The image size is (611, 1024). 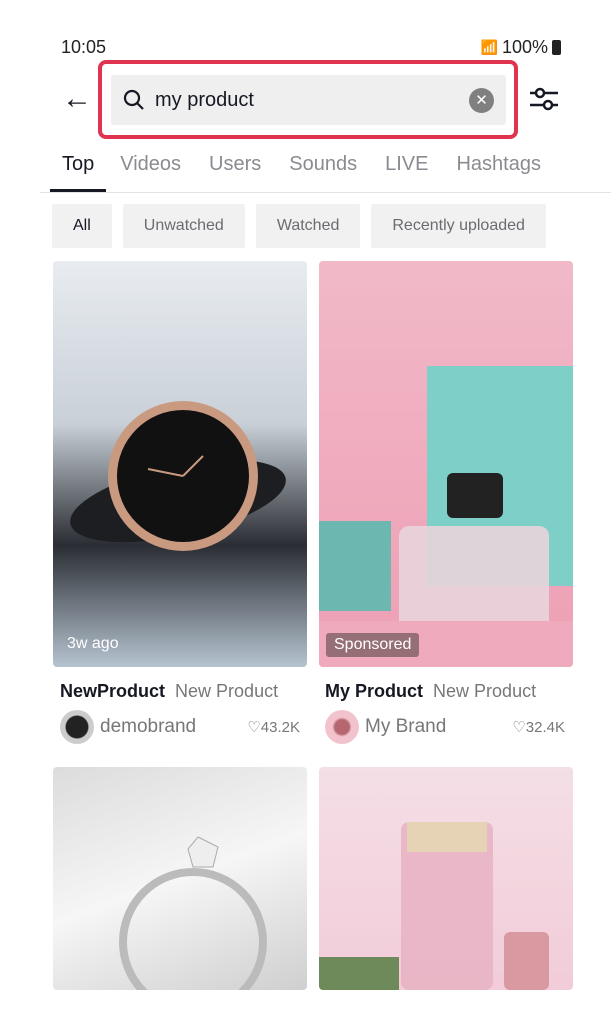 I want to click on filter-chips: All Unwatched Watched Recently uploaded, so click(x=299, y=226).